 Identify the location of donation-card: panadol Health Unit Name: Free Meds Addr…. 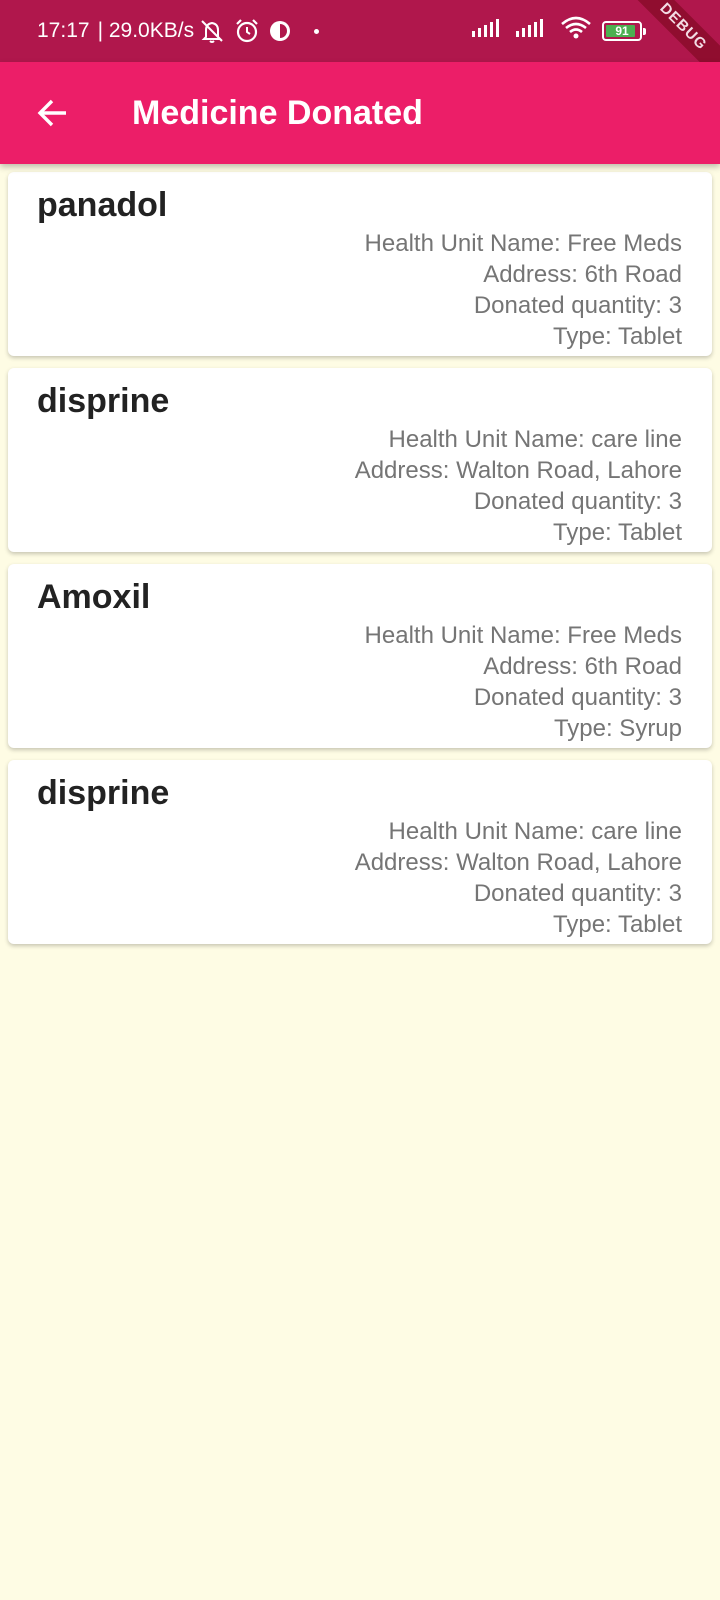
(360, 264).